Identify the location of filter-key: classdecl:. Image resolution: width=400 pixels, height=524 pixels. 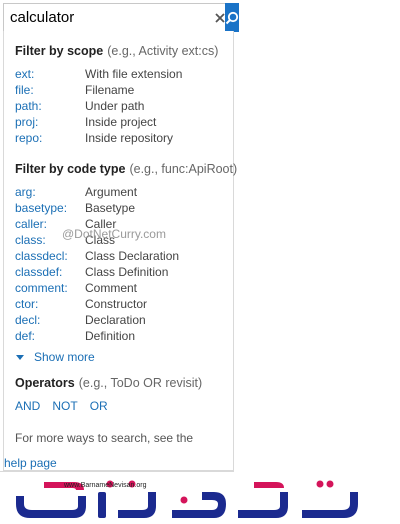
(41, 256).